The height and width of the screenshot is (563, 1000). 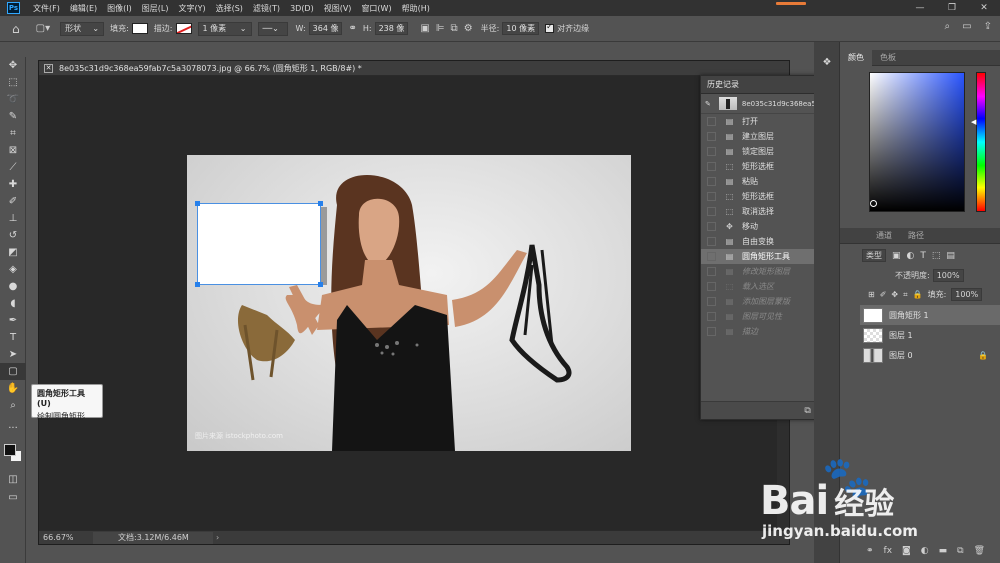 I want to click on rounded-rectangle-shape, so click(x=259, y=244).